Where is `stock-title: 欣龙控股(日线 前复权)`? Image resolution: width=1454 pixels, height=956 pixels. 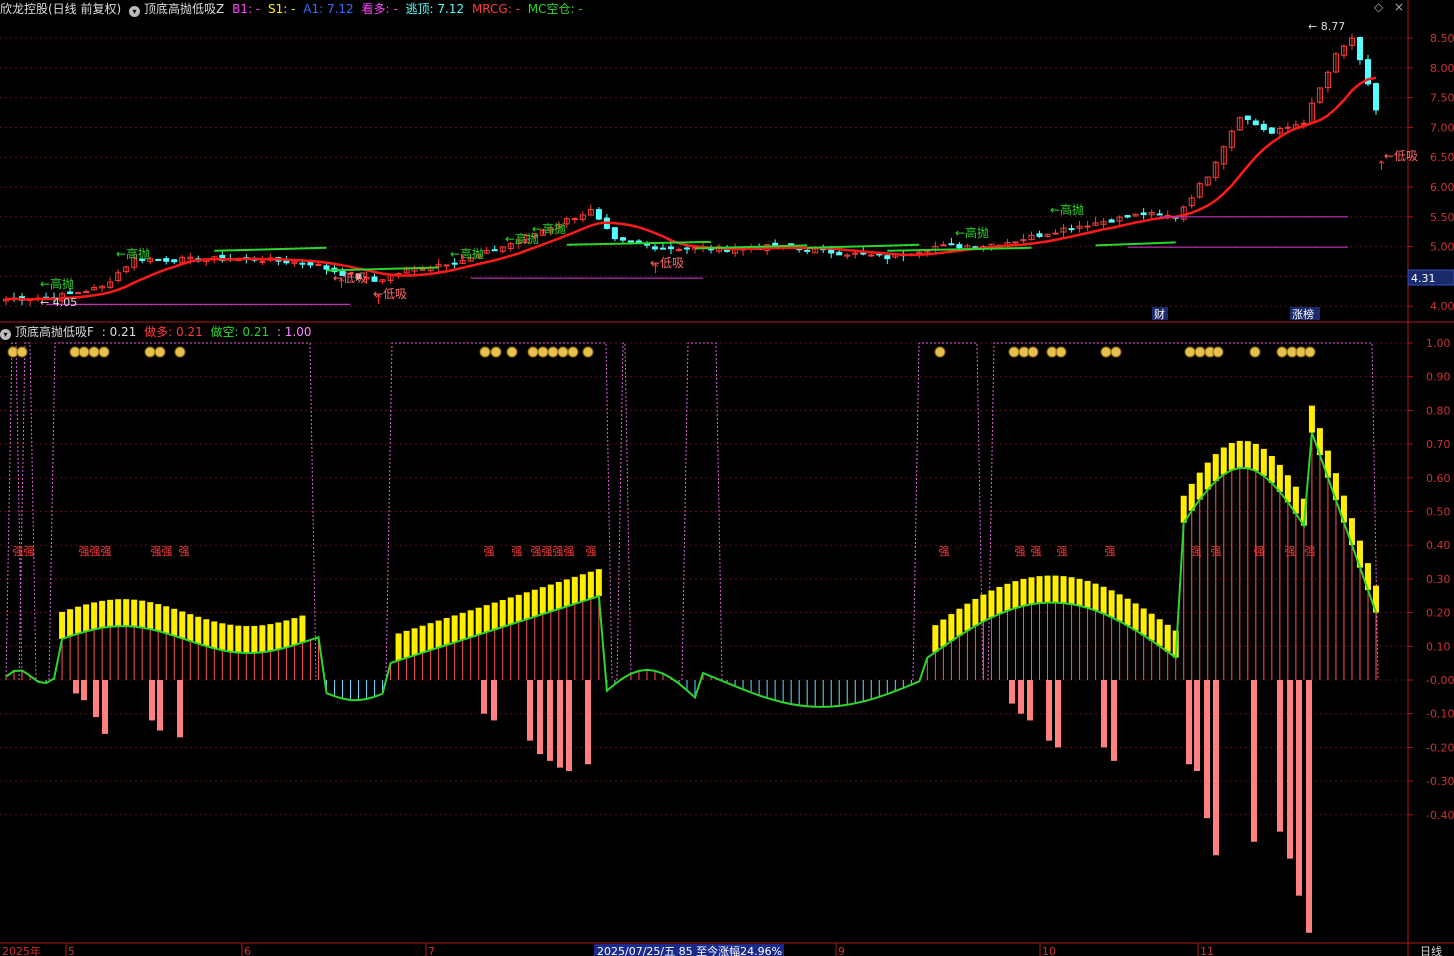
stock-title: 欣龙控股(日线 前复权) is located at coordinates (60, 9).